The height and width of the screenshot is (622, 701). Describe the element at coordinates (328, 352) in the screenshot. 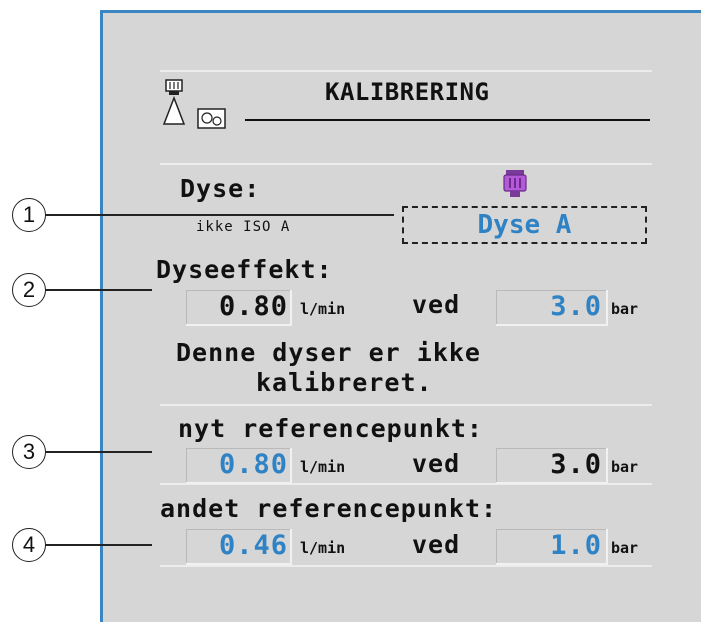

I see `status-message-line1: Denne dyser er ikke` at that location.